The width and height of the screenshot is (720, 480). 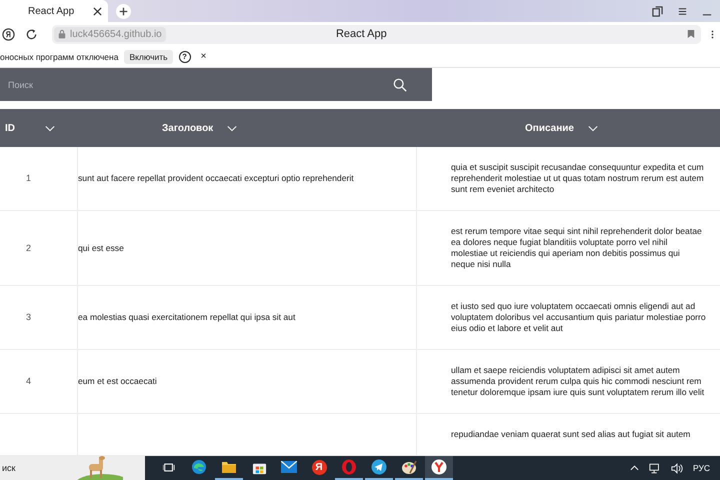 What do you see at coordinates (28, 248) in the screenshot?
I see `table-cell: 2` at bounding box center [28, 248].